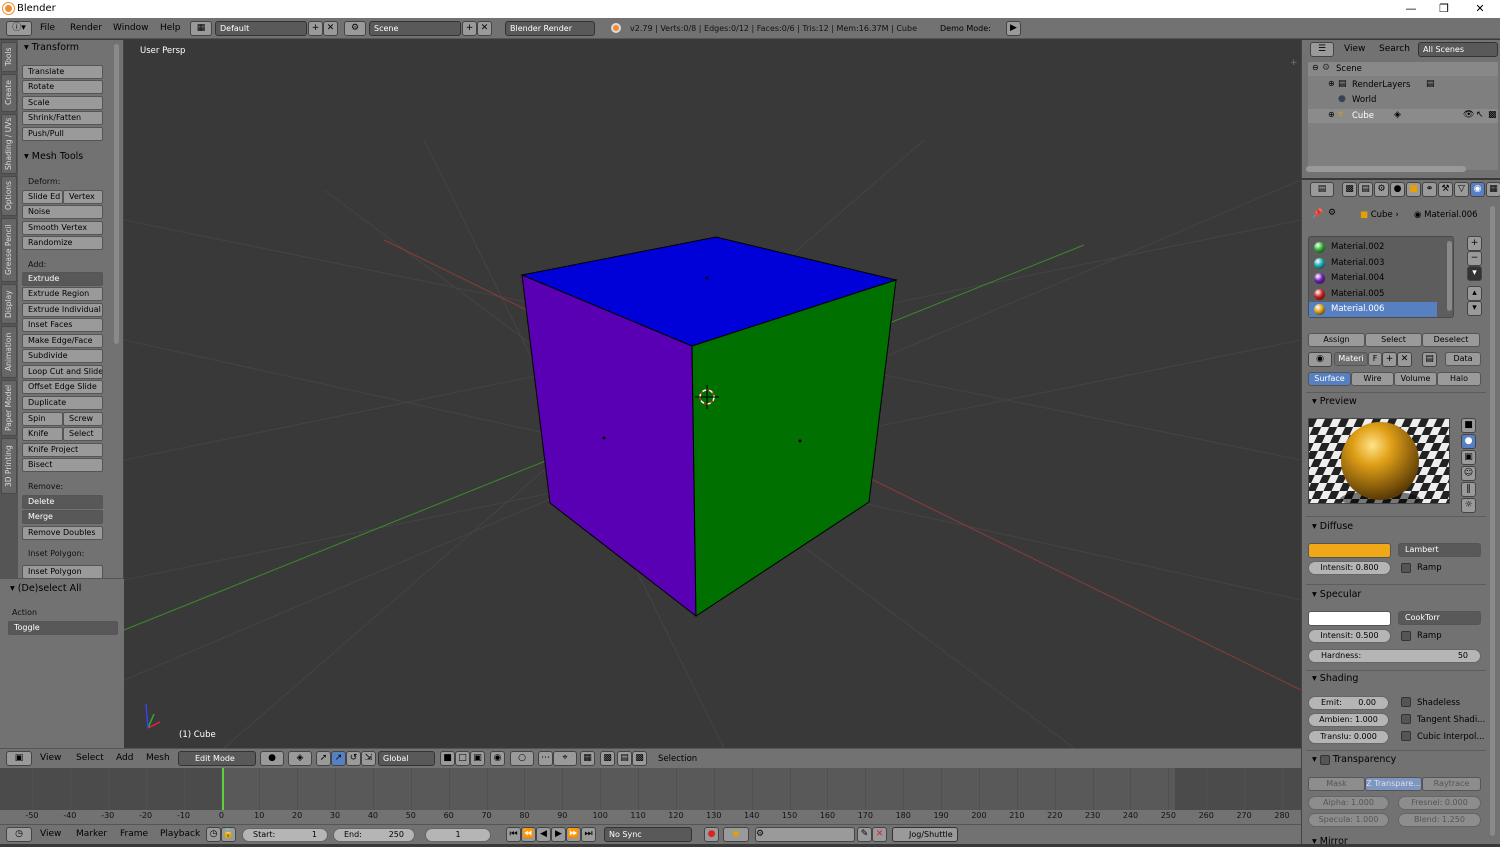 Image resolution: width=1500 pixels, height=847 pixels. What do you see at coordinates (62, 294) in the screenshot?
I see `extrude-region-button: Extrude Region` at bounding box center [62, 294].